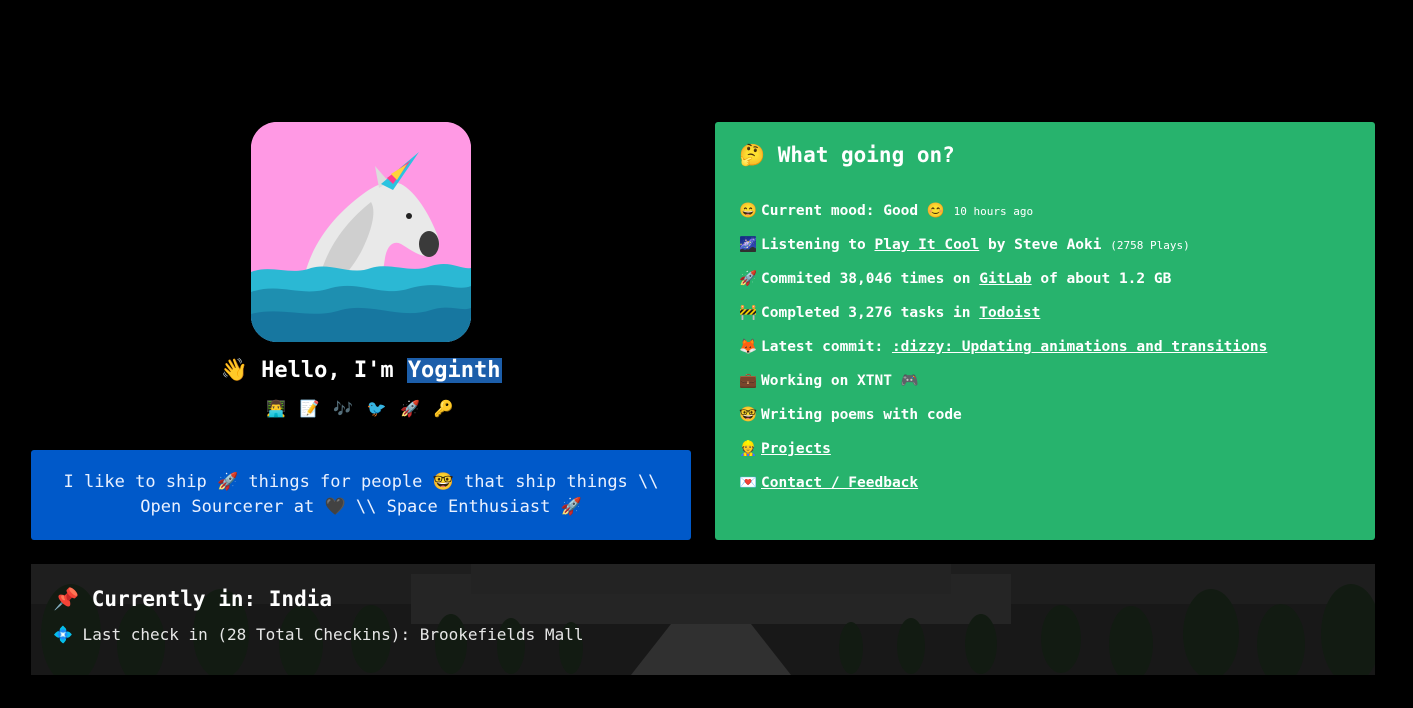 Image resolution: width=1413 pixels, height=708 pixels. I want to click on nerd-face-icon: 🤓, so click(748, 415).